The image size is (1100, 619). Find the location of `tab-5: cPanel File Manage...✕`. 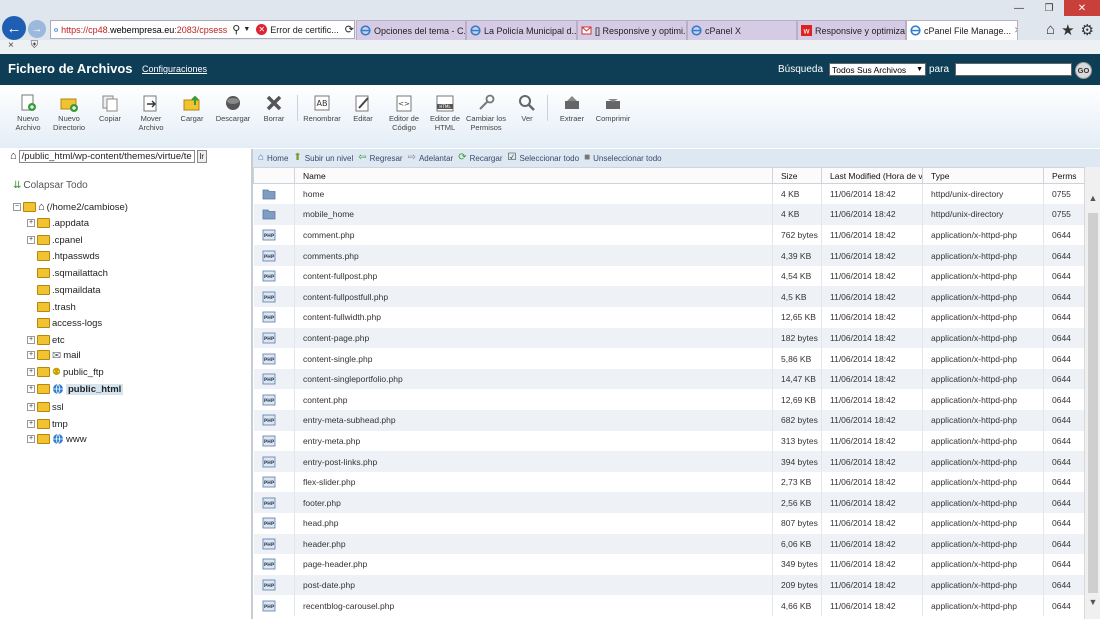

tab-5: cPanel File Manage...✕ is located at coordinates (962, 30).